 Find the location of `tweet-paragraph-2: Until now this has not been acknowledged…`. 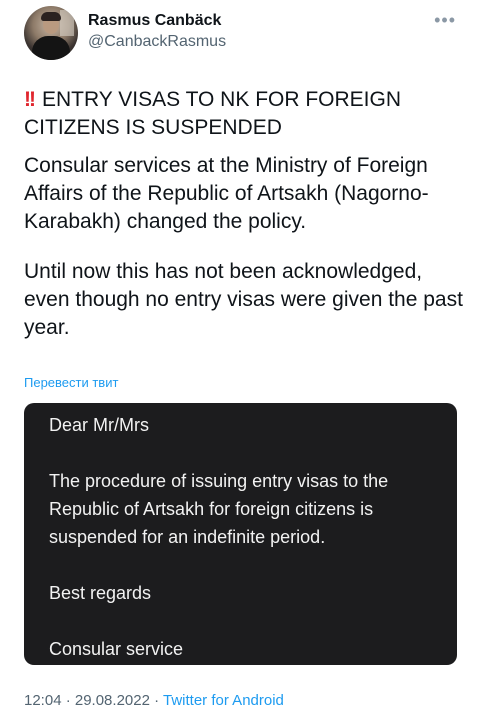

tweet-paragraph-2: Until now this has not been acknowledged… is located at coordinates (243, 299).